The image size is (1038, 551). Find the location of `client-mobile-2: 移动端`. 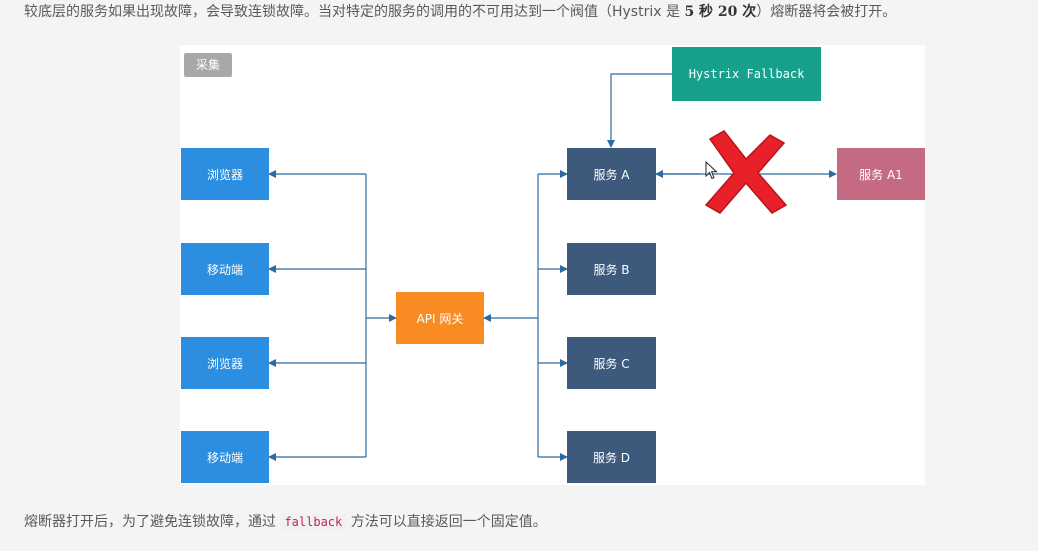

client-mobile-2: 移动端 is located at coordinates (225, 457).